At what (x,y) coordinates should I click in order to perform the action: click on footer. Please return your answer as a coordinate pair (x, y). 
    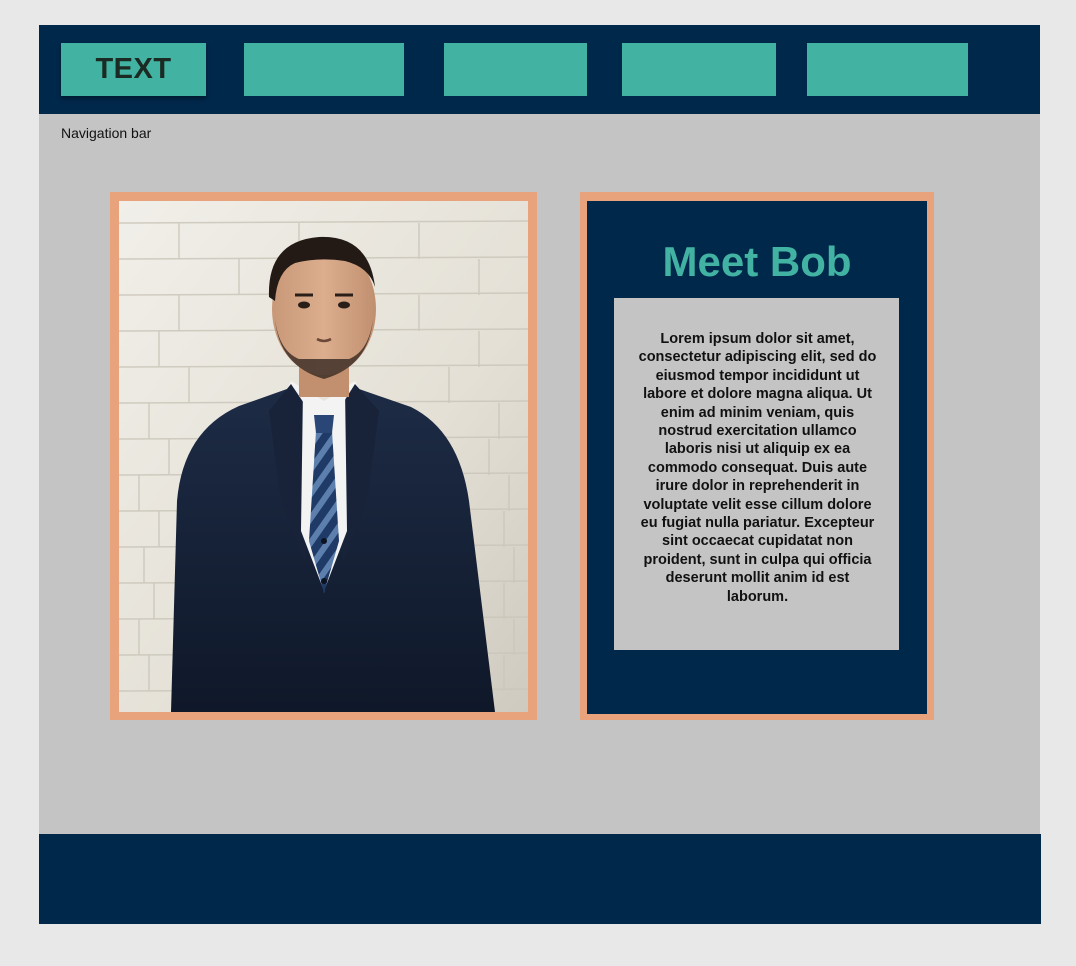
    Looking at the image, I should click on (540, 879).